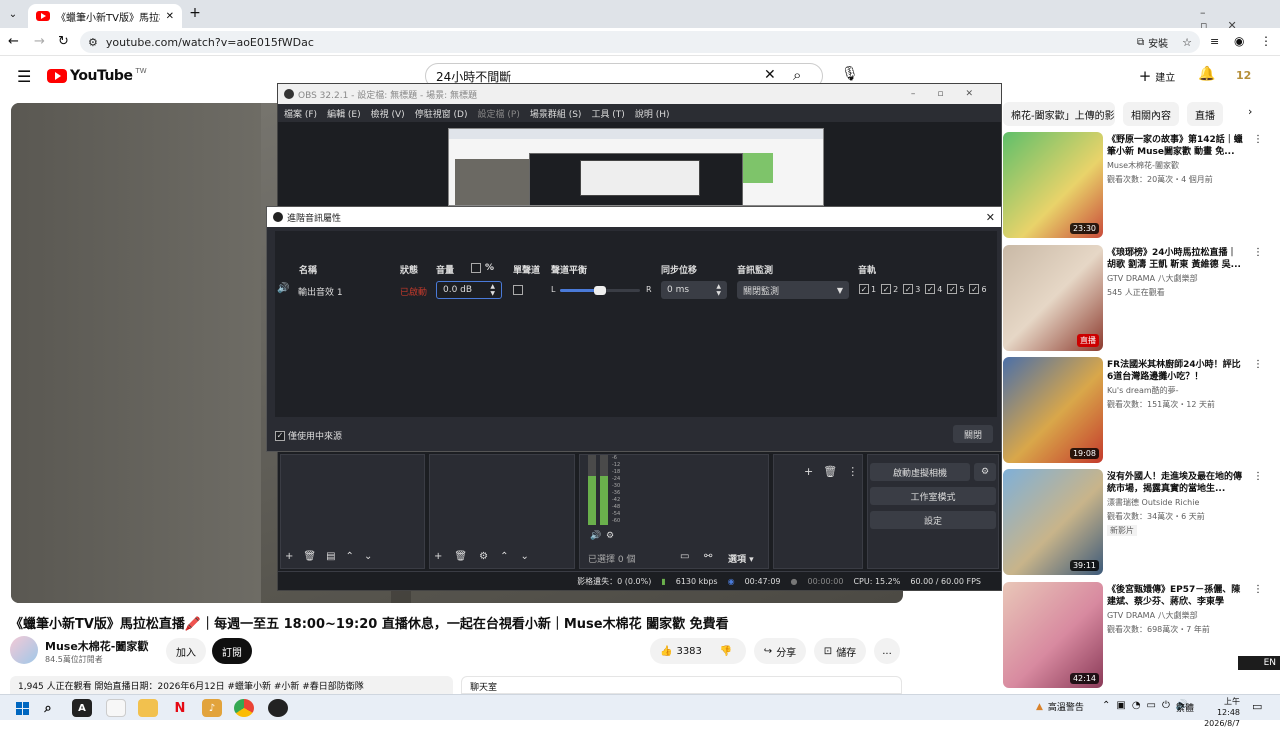 The image size is (1280, 729). Describe the element at coordinates (726, 651) in the screenshot. I see `dislike-icon: 👎` at that location.